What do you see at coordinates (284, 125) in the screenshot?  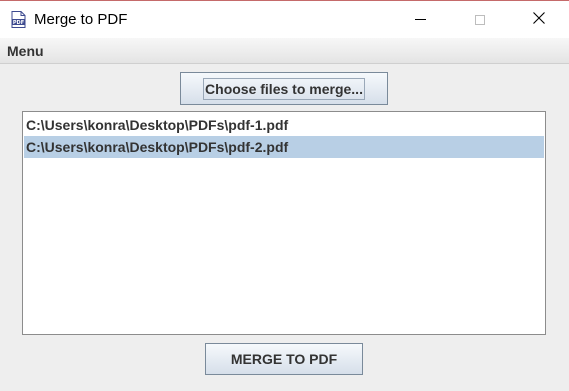 I see `list-item: C:\Users\konra\Desktop\PDFs\pdf-1.pdf` at bounding box center [284, 125].